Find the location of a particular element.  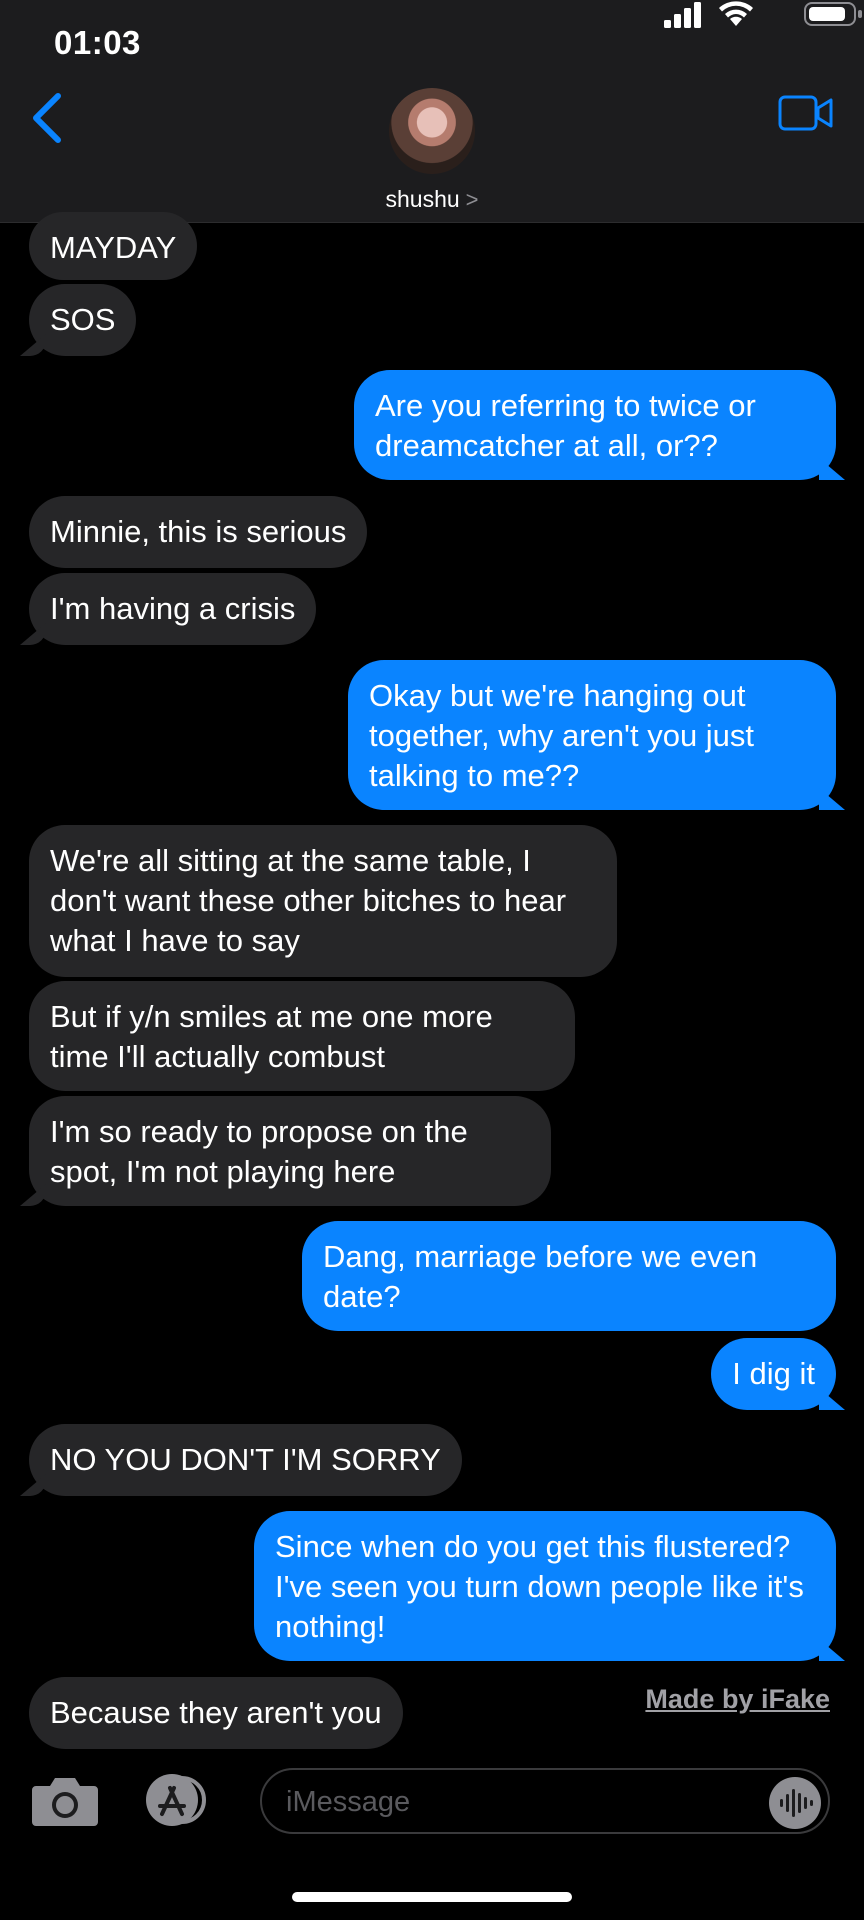

home-indicator is located at coordinates (432, 1897).